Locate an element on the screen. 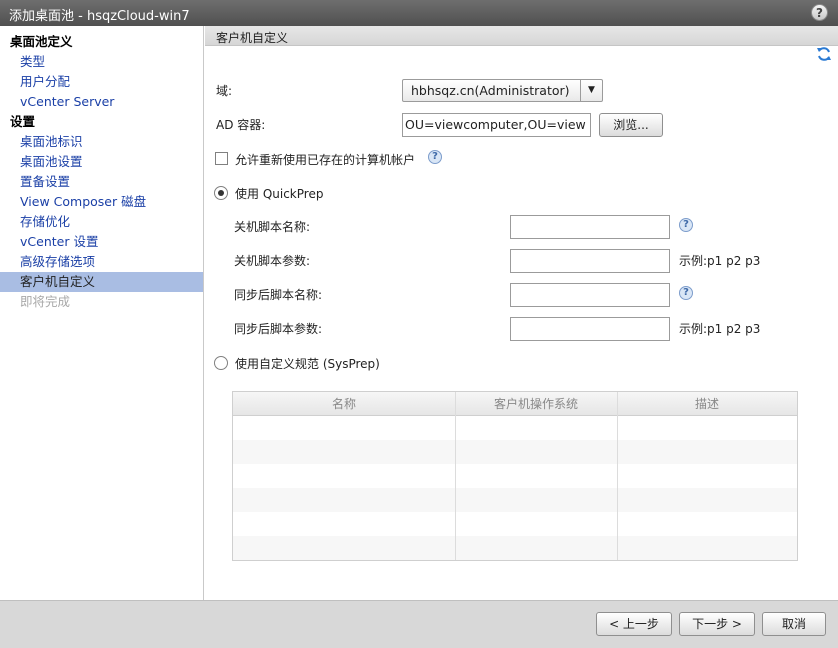 The width and height of the screenshot is (838, 648). column-header-description: 描述 is located at coordinates (707, 404).